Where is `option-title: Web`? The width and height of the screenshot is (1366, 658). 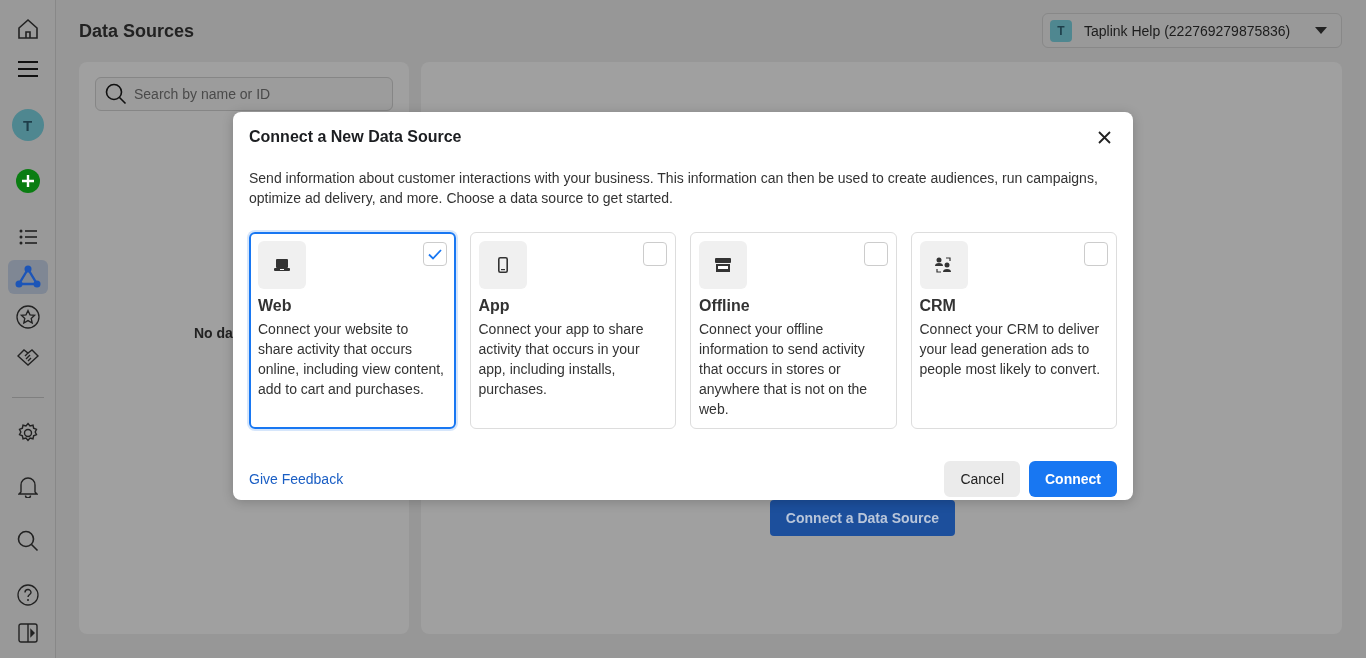
option-title: Web is located at coordinates (275, 306).